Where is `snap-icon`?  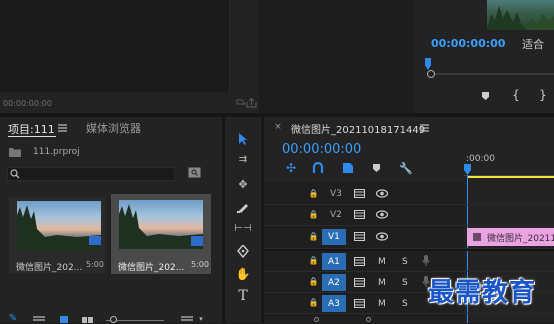 snap-icon is located at coordinates (318, 168).